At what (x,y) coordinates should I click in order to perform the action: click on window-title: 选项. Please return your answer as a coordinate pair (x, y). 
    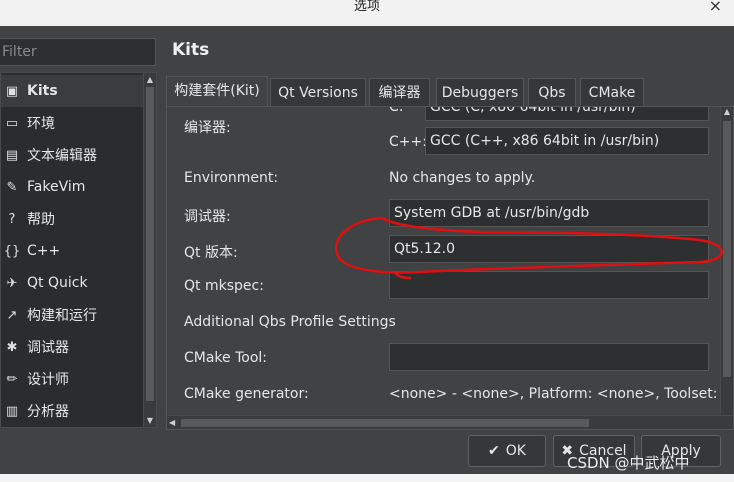
    Looking at the image, I should click on (366, 7).